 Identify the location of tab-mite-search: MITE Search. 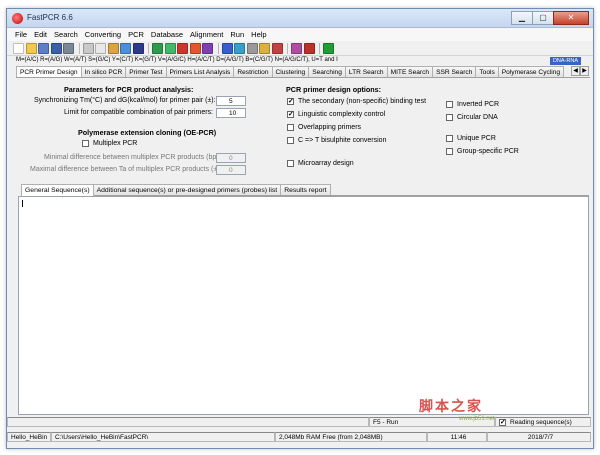
(410, 71).